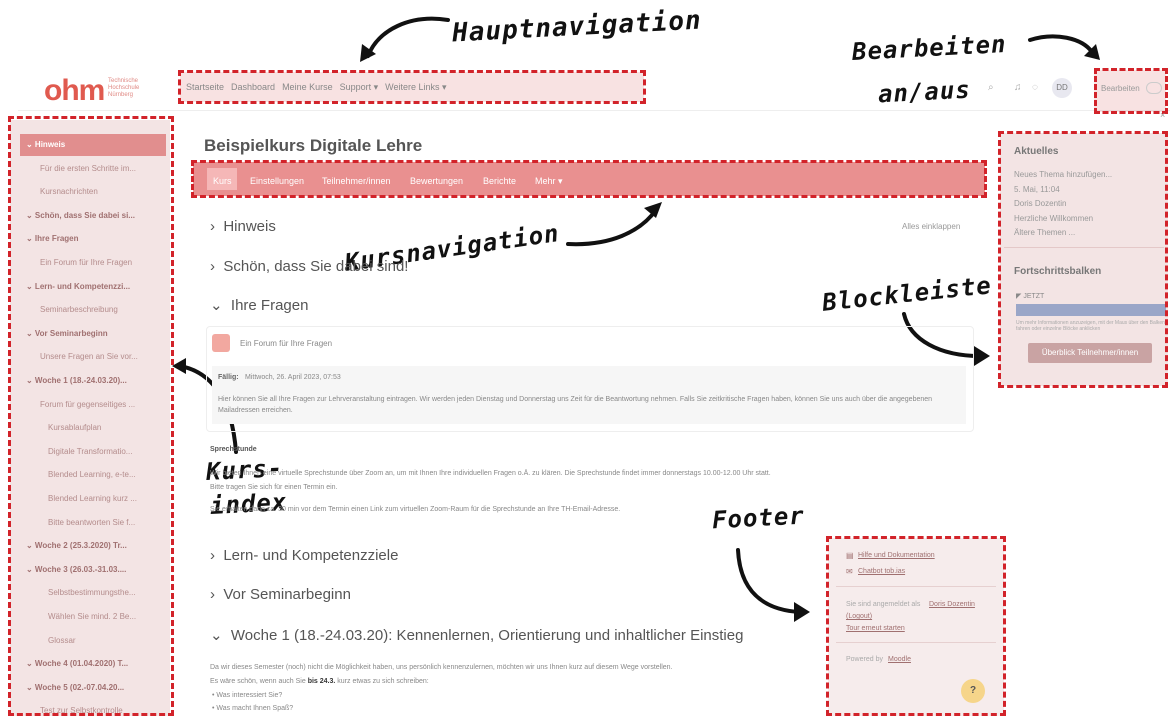  What do you see at coordinates (1037, 189) in the screenshot?
I see `news-item: 5. Mai, 11:04` at bounding box center [1037, 189].